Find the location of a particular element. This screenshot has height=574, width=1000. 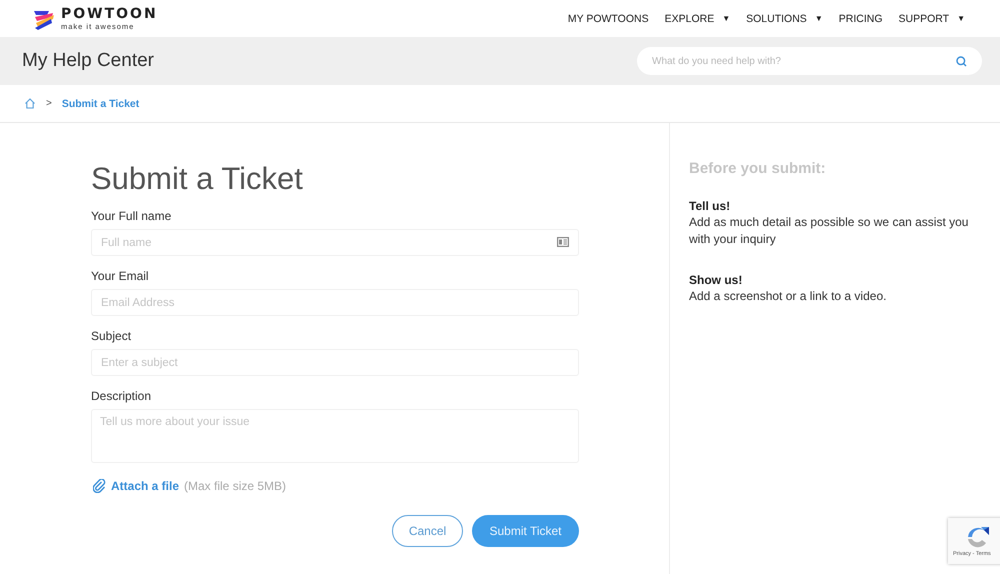

nav-link: SUPPORT ▼ is located at coordinates (931, 18).